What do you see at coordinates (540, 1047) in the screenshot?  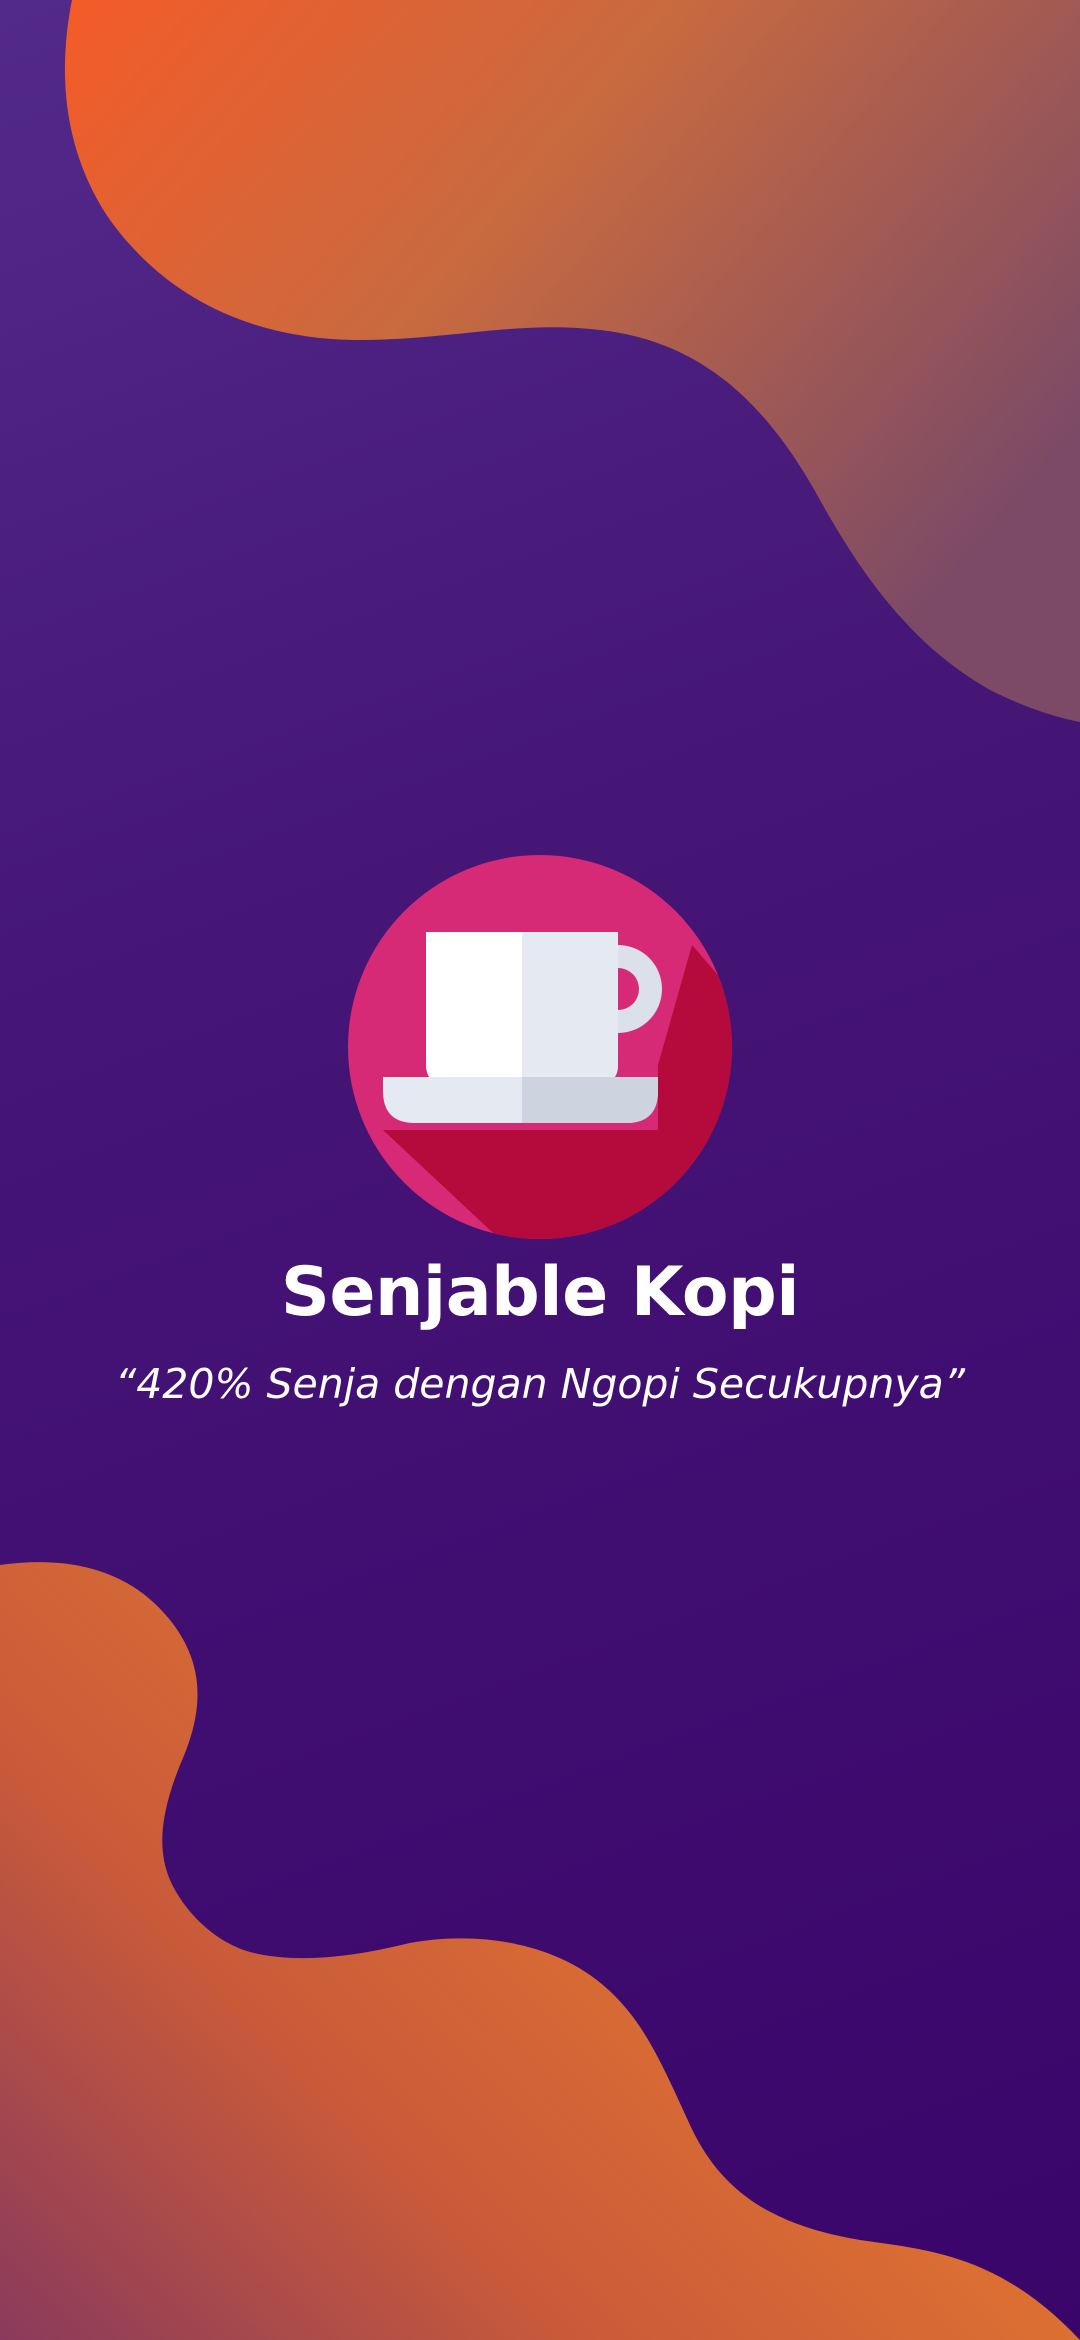 I see `coffee-cup-icon` at bounding box center [540, 1047].